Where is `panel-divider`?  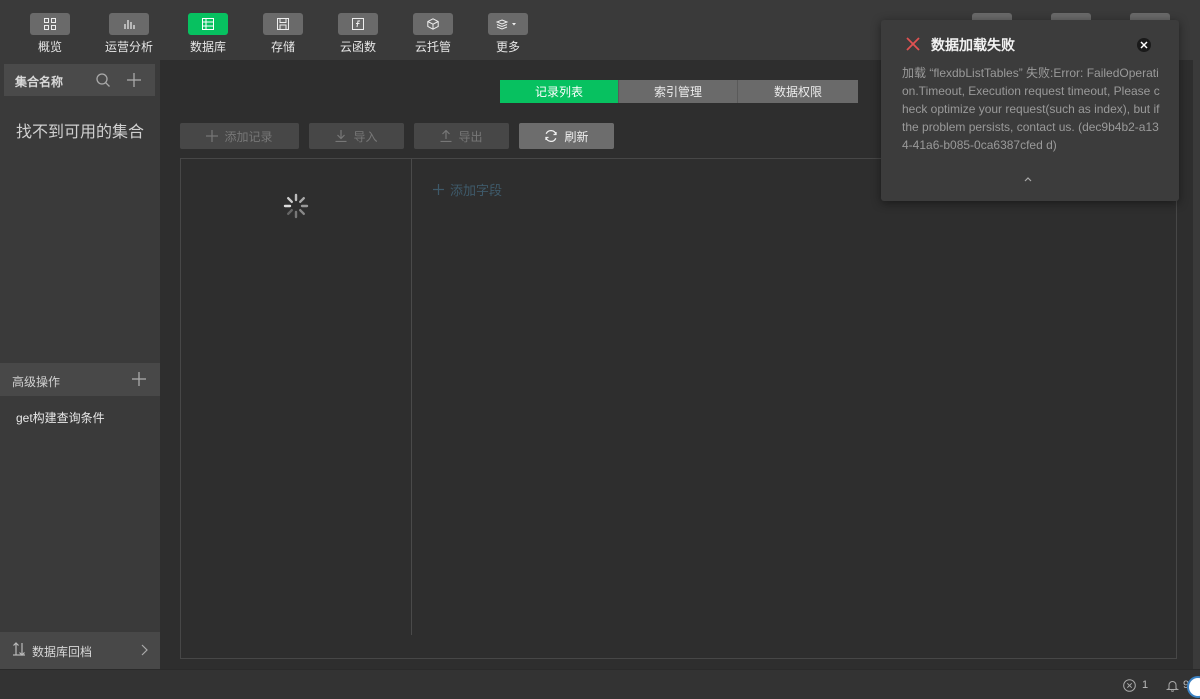 panel-divider is located at coordinates (411, 397).